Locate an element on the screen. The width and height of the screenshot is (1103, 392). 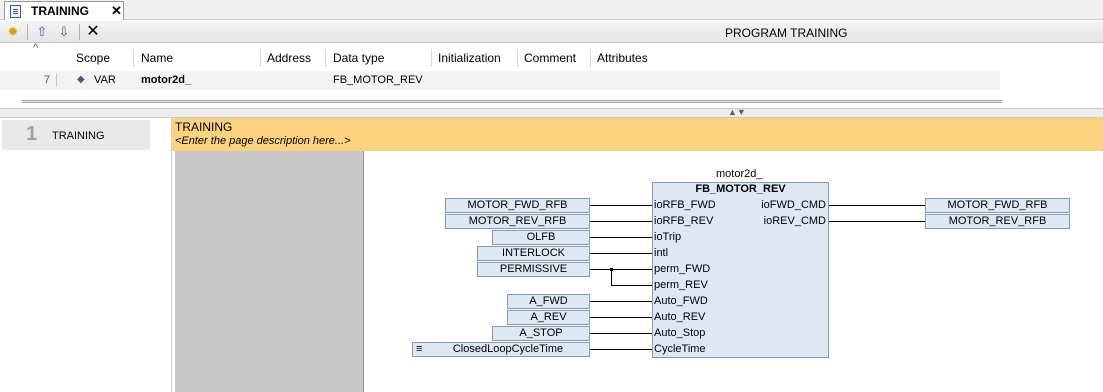
input-variable: PERMISSIVE is located at coordinates (533, 269).